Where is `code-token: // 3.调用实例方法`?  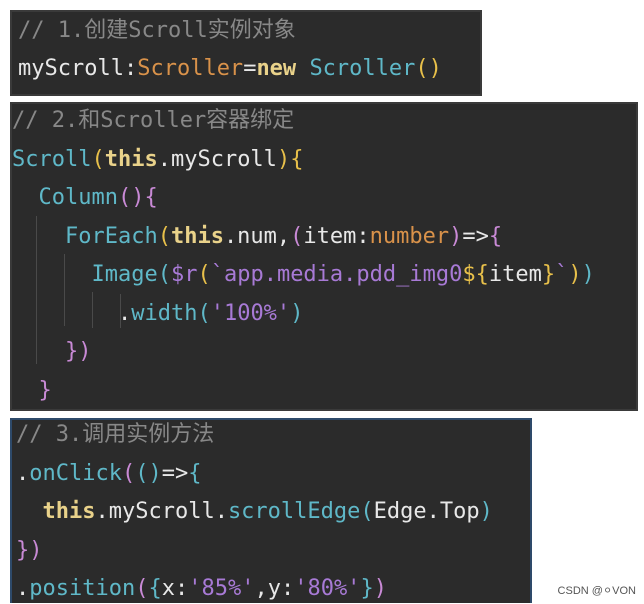
code-token: // 3.调用实例方法 is located at coordinates (115, 434).